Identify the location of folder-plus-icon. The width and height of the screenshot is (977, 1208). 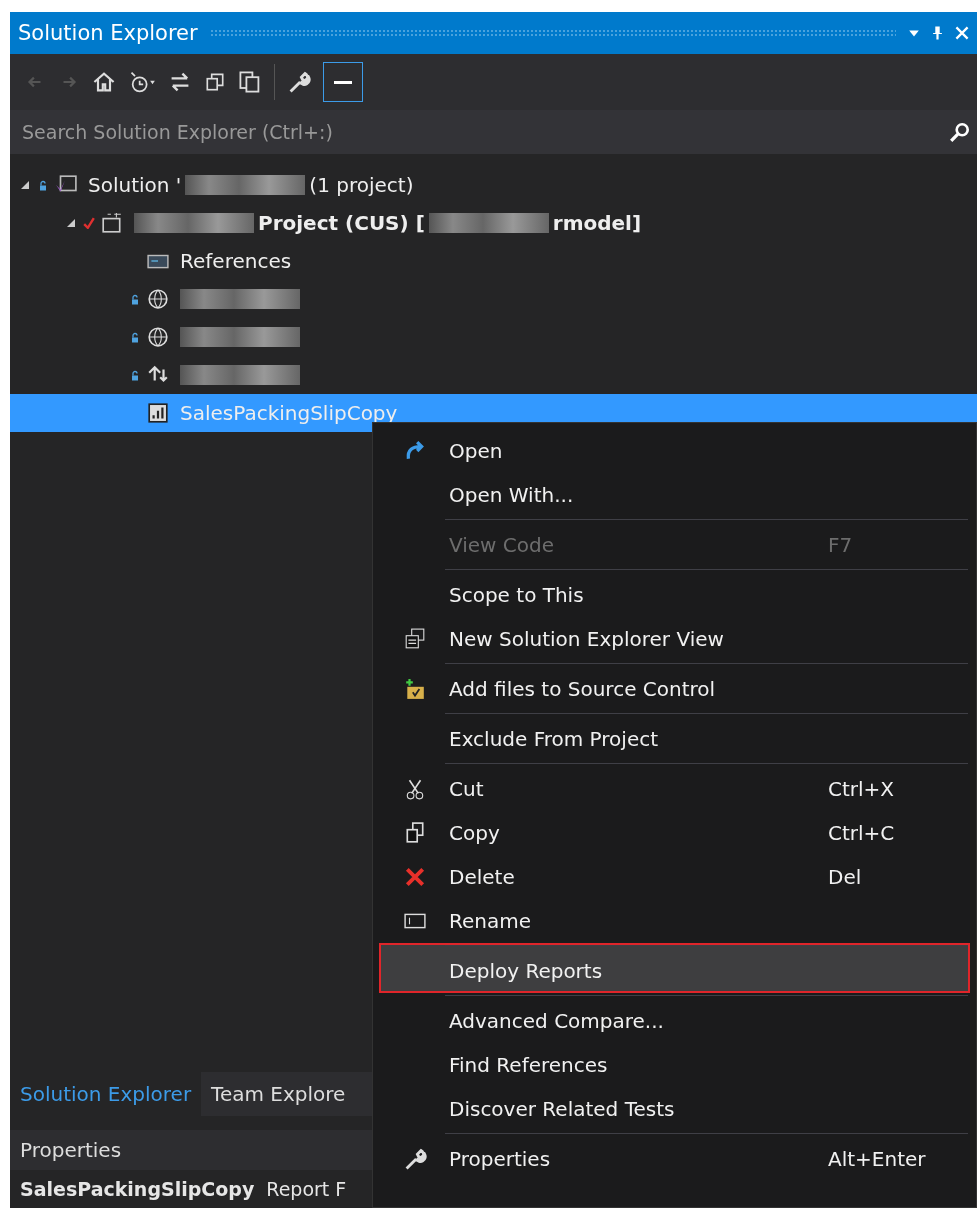
(415, 689).